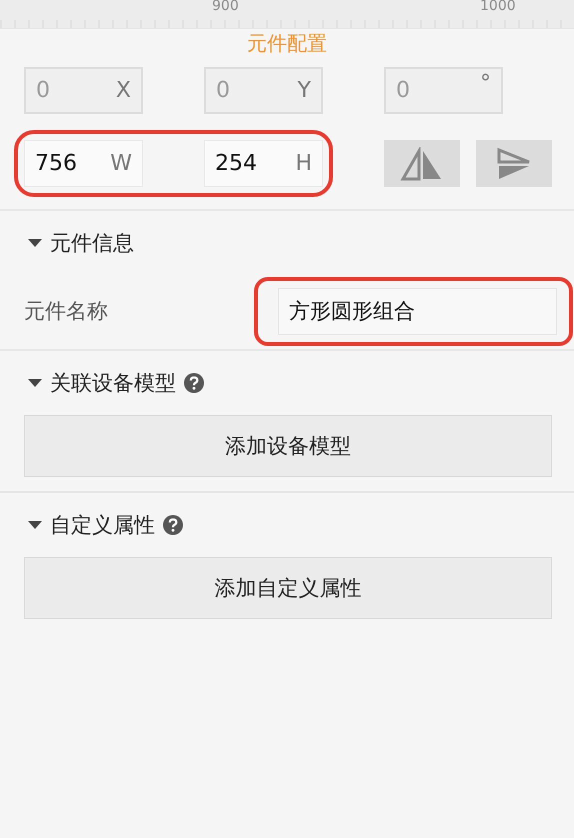 Image resolution: width=574 pixels, height=838 pixels. I want to click on number-field: 254 H, so click(263, 163).